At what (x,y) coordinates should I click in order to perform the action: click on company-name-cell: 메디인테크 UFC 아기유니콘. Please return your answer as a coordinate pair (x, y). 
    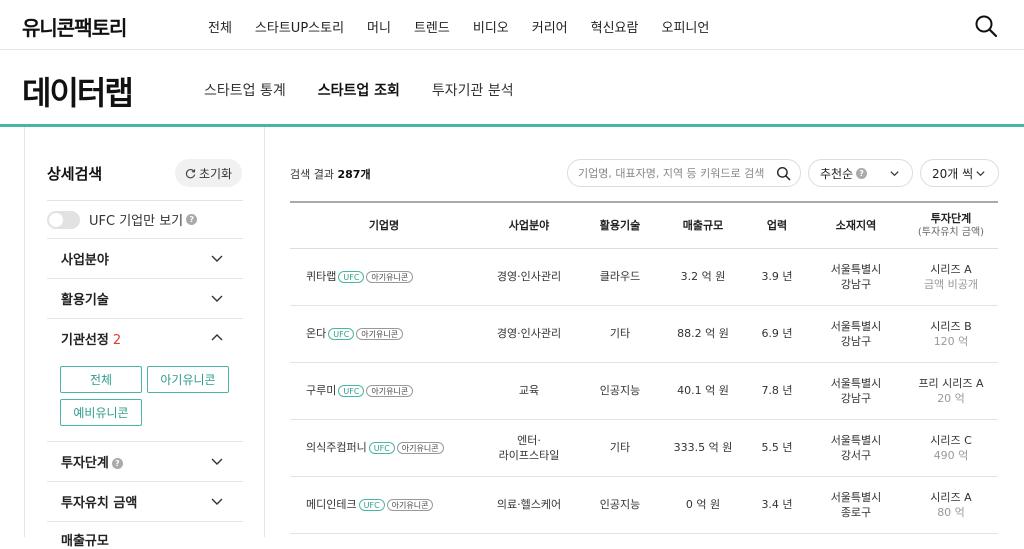
    Looking at the image, I should click on (384, 504).